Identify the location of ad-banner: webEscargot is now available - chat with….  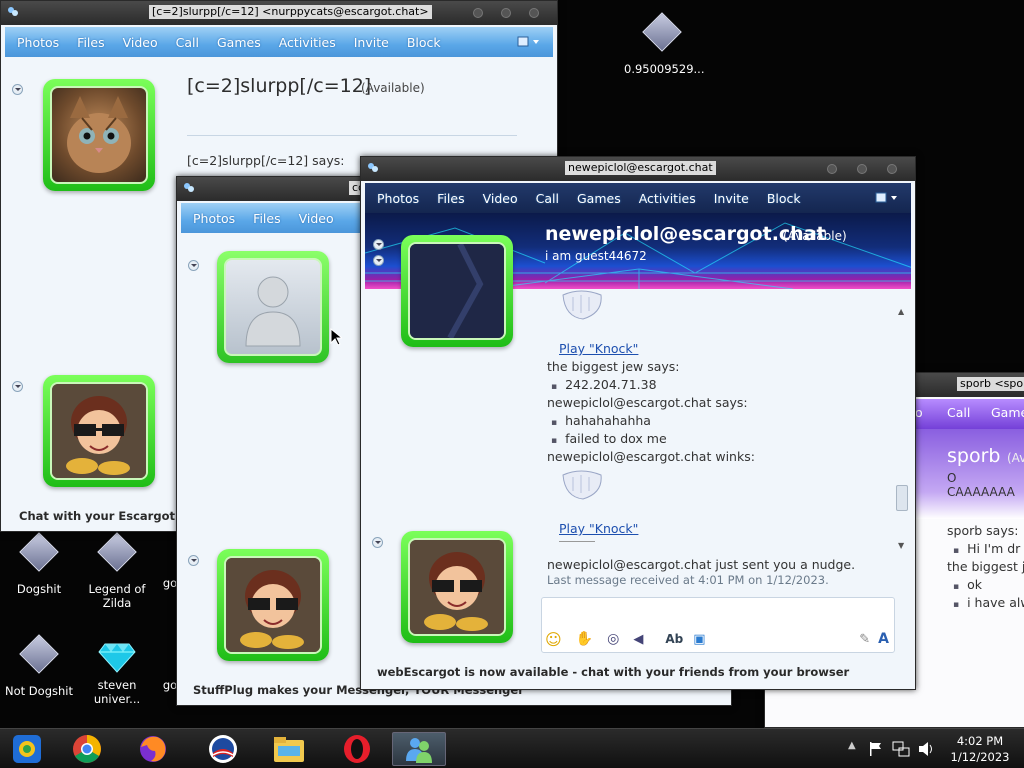
(613, 672).